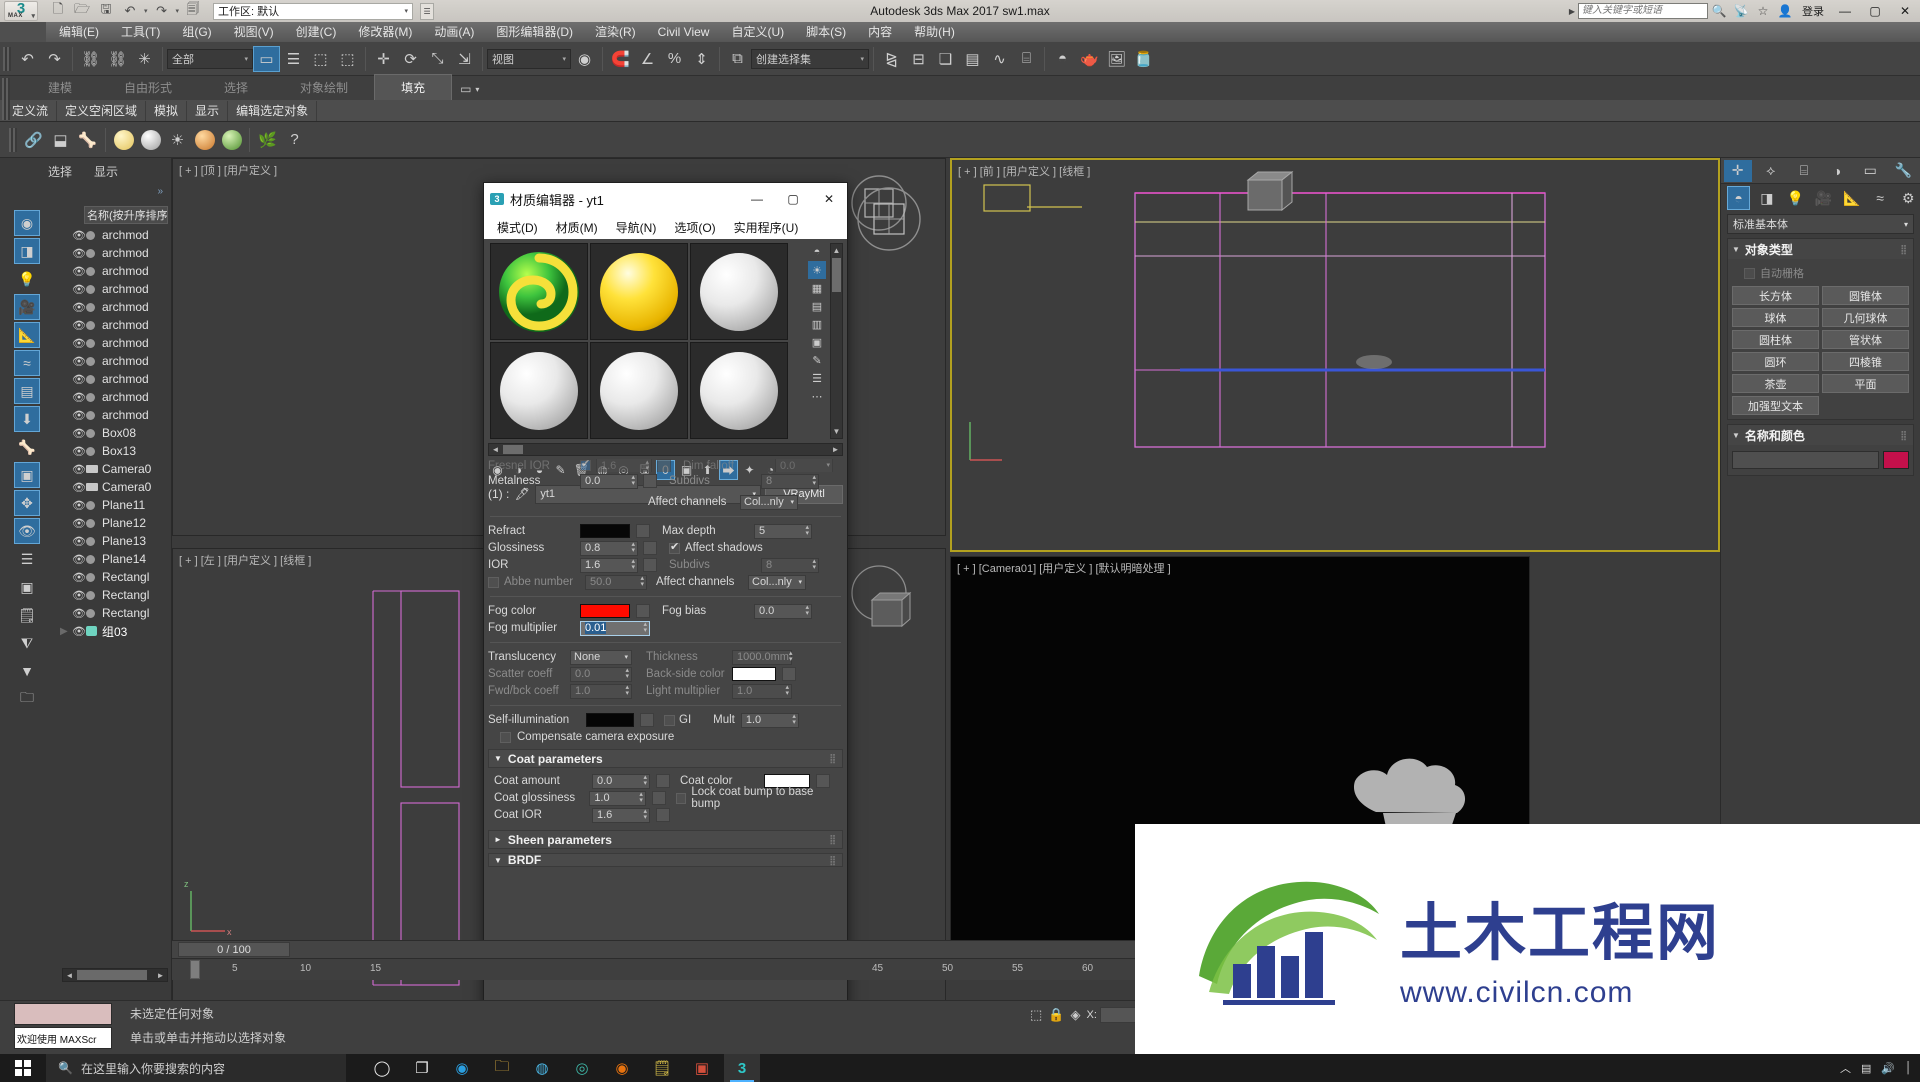 The width and height of the screenshot is (1920, 1082). Describe the element at coordinates (454, 32) in the screenshot. I see `menu-item-animation: 动画(A)` at that location.